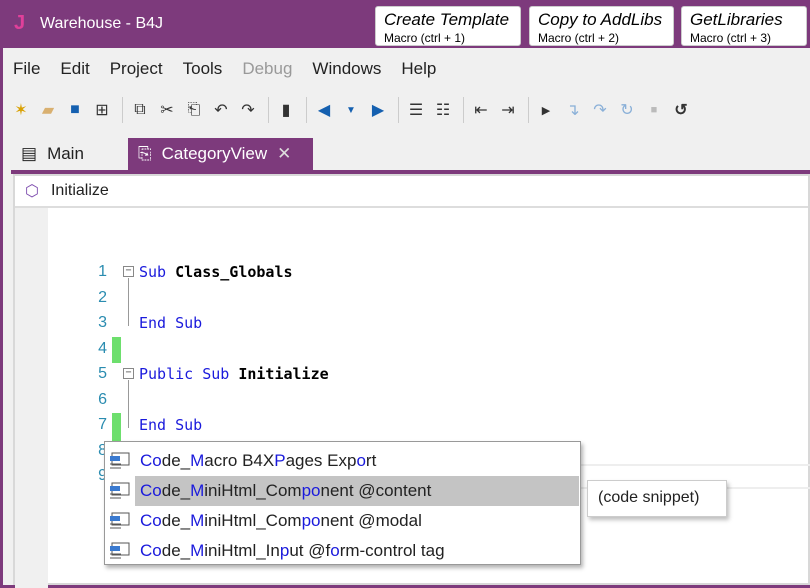 Image resolution: width=810 pixels, height=588 pixels. Describe the element at coordinates (681, 110) in the screenshot. I see `restart-icon: ↺` at that location.